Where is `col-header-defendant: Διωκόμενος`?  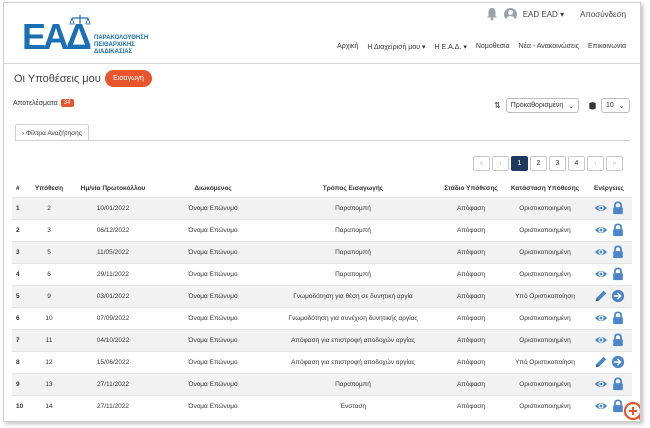 col-header-defendant: Διωκόμενος is located at coordinates (213, 188).